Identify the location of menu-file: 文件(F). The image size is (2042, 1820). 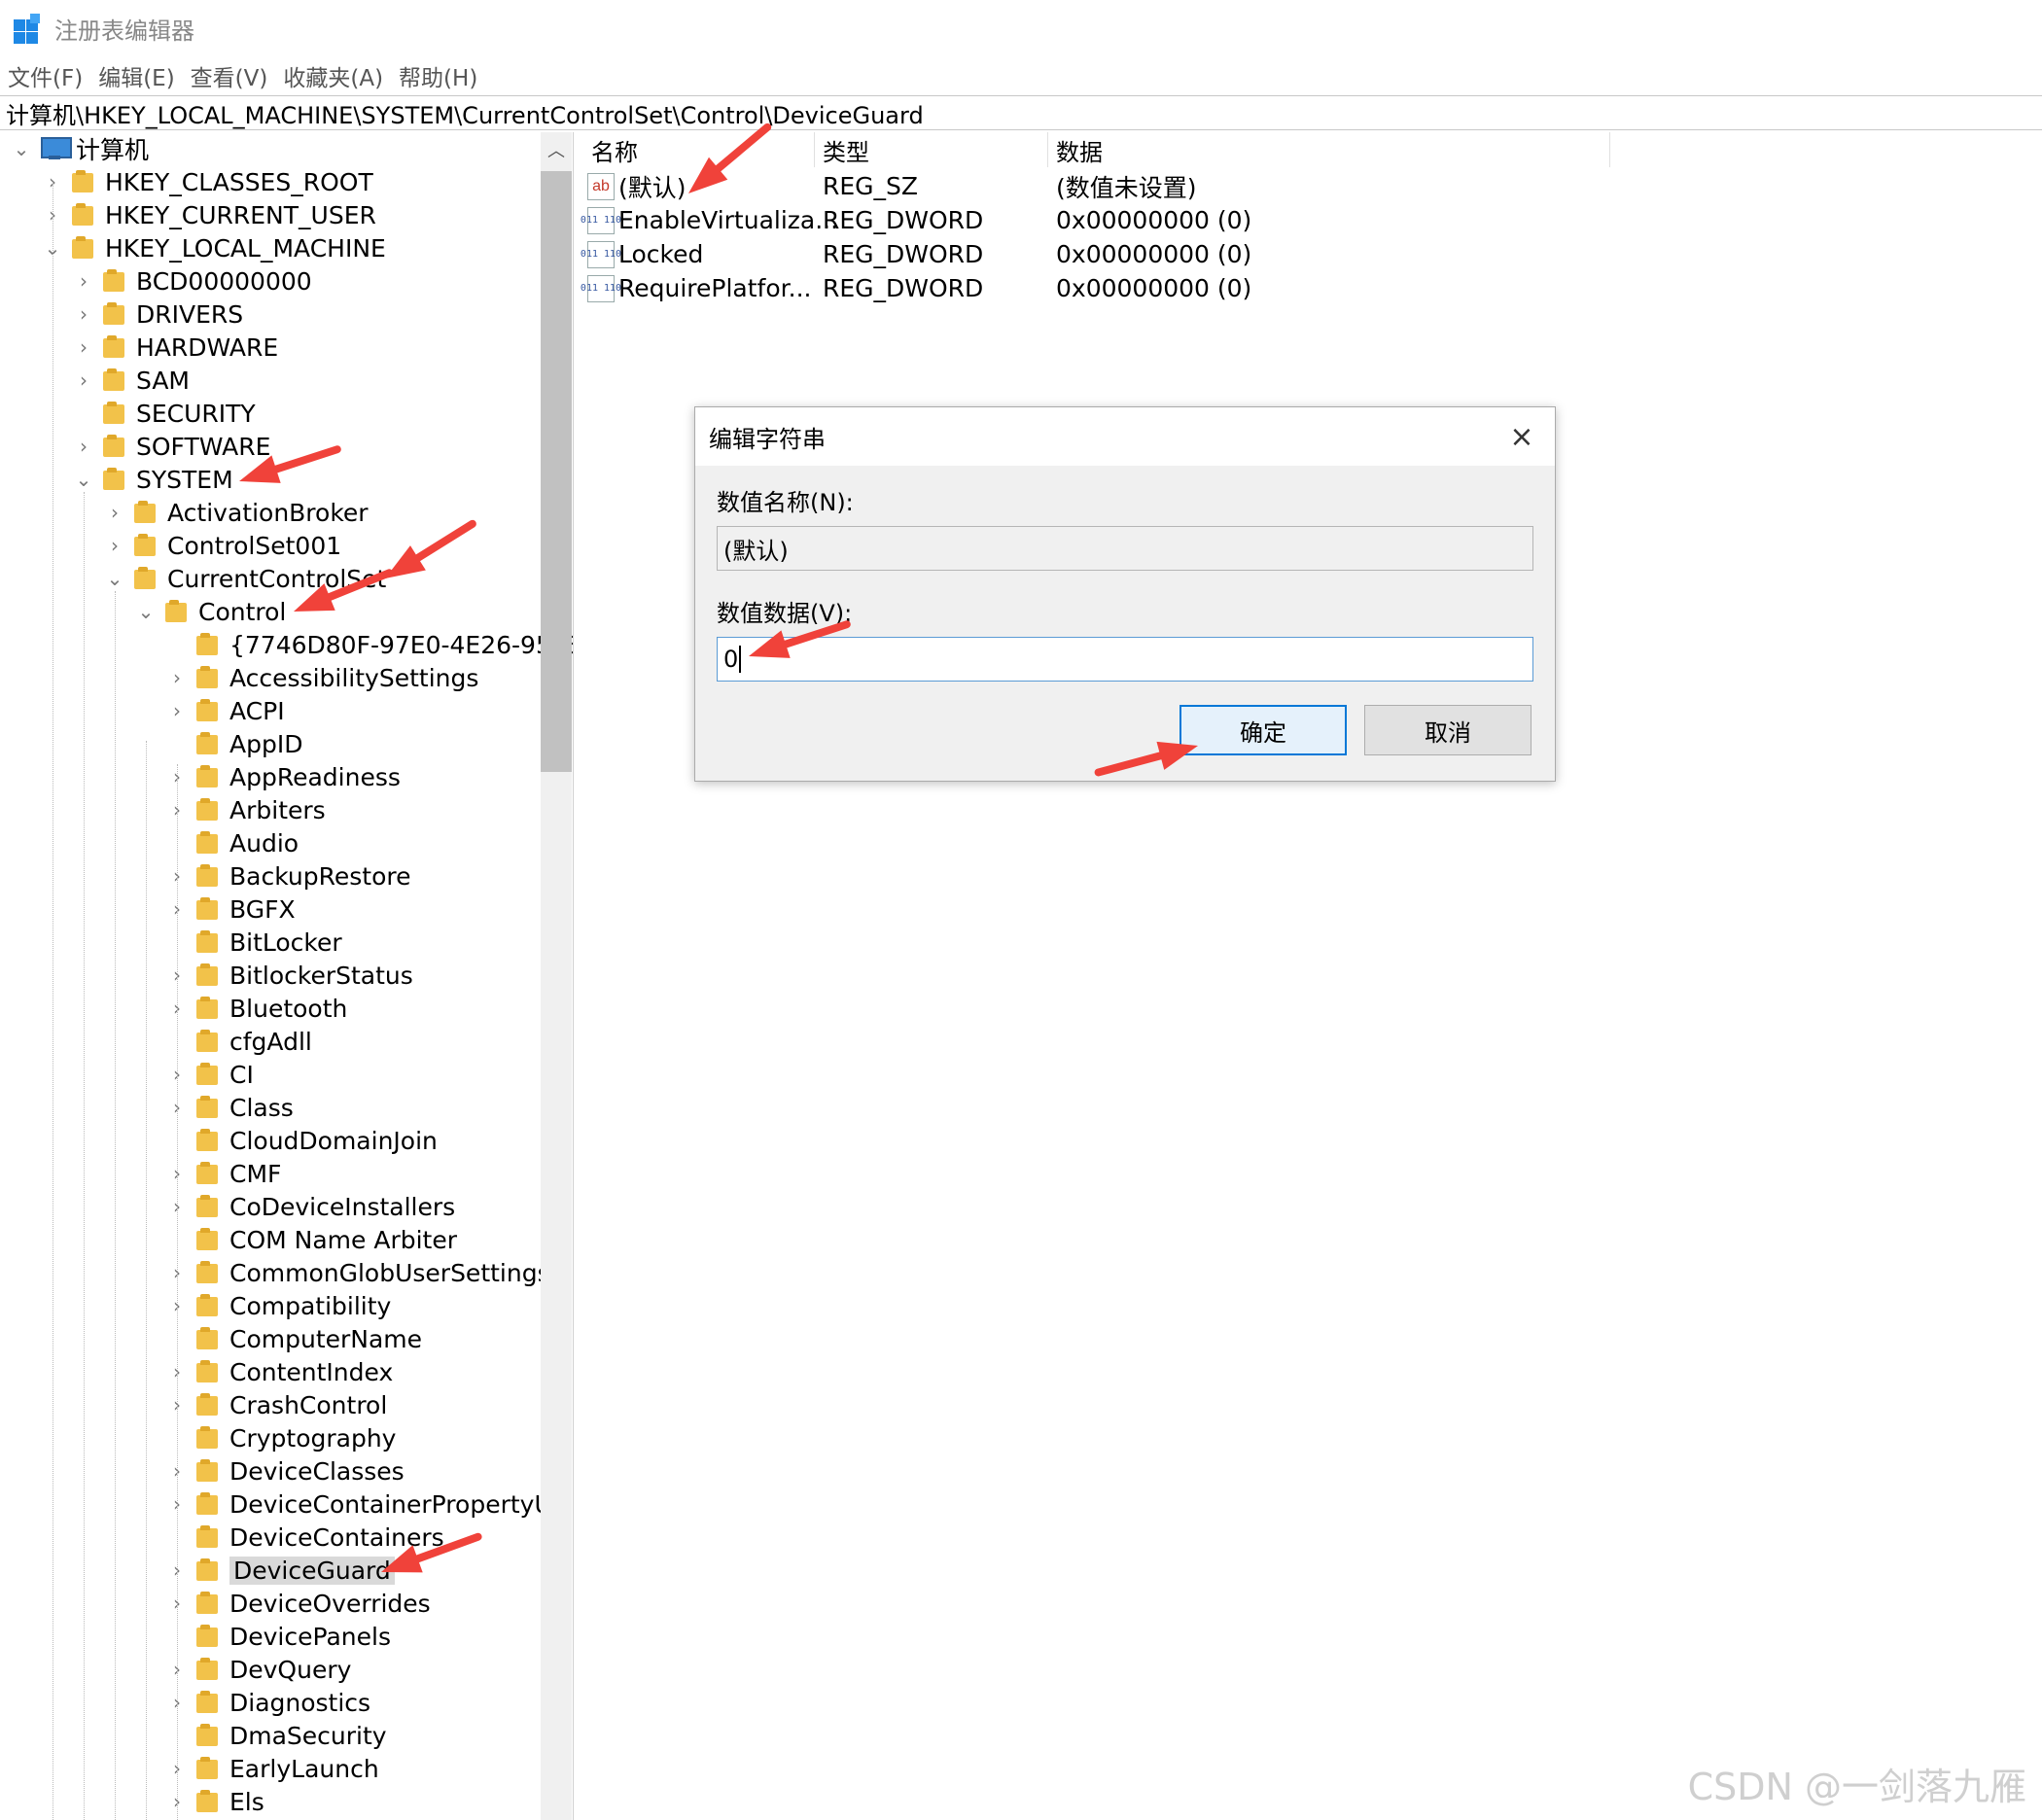
(46, 75).